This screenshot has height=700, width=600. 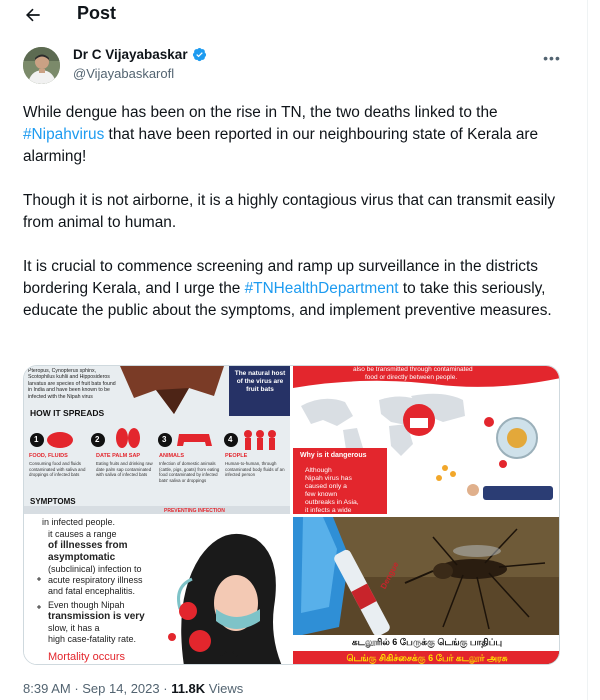 I want to click on how-it-spreads-title: HOW IT SPREADS, so click(x=67, y=413).